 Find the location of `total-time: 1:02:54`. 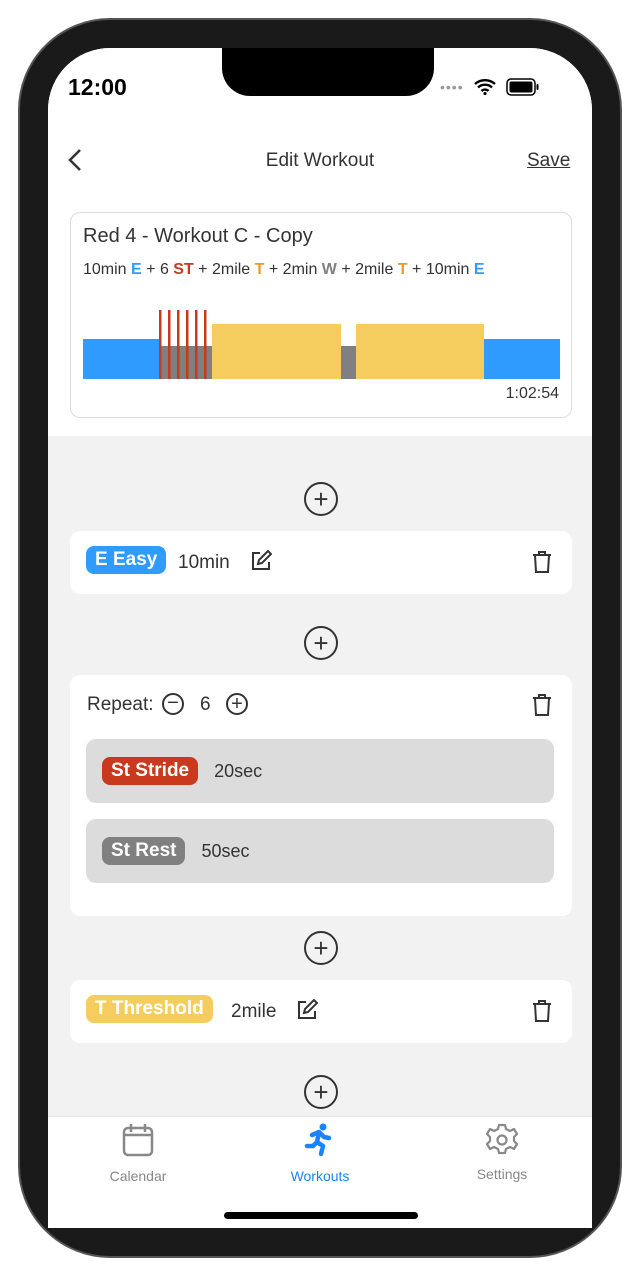

total-time: 1:02:54 is located at coordinates (532, 393).